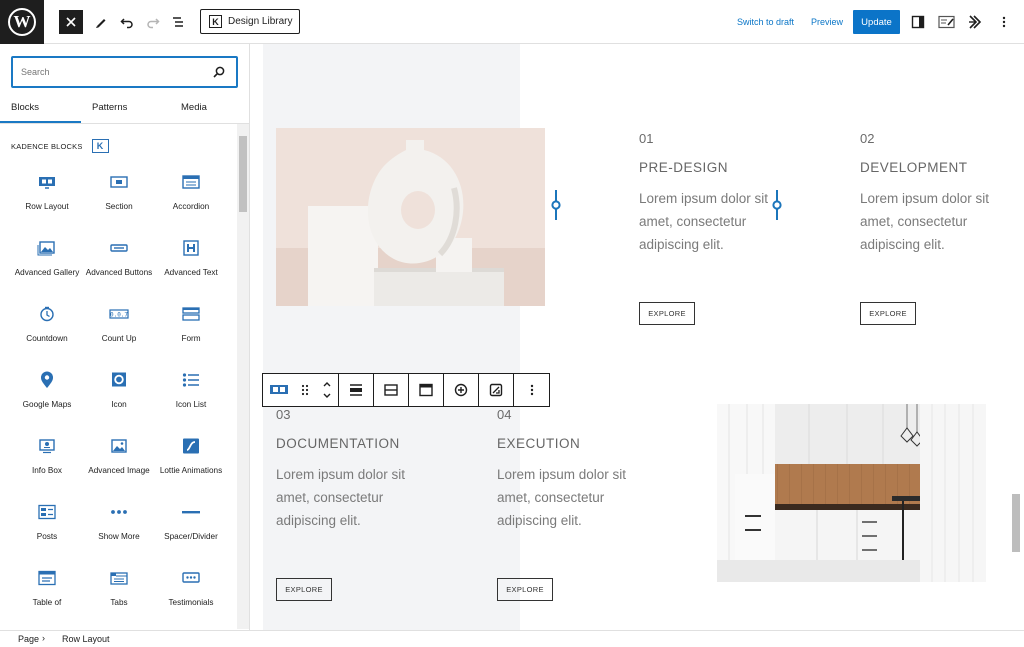  I want to click on tab-patterns: Patterns, so click(109, 107).